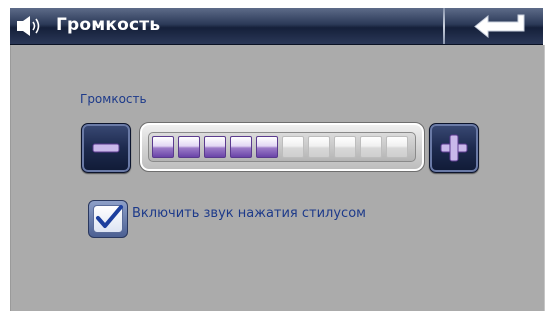 Image resolution: width=549 pixels, height=311 pixels. I want to click on header-divider, so click(444, 26).